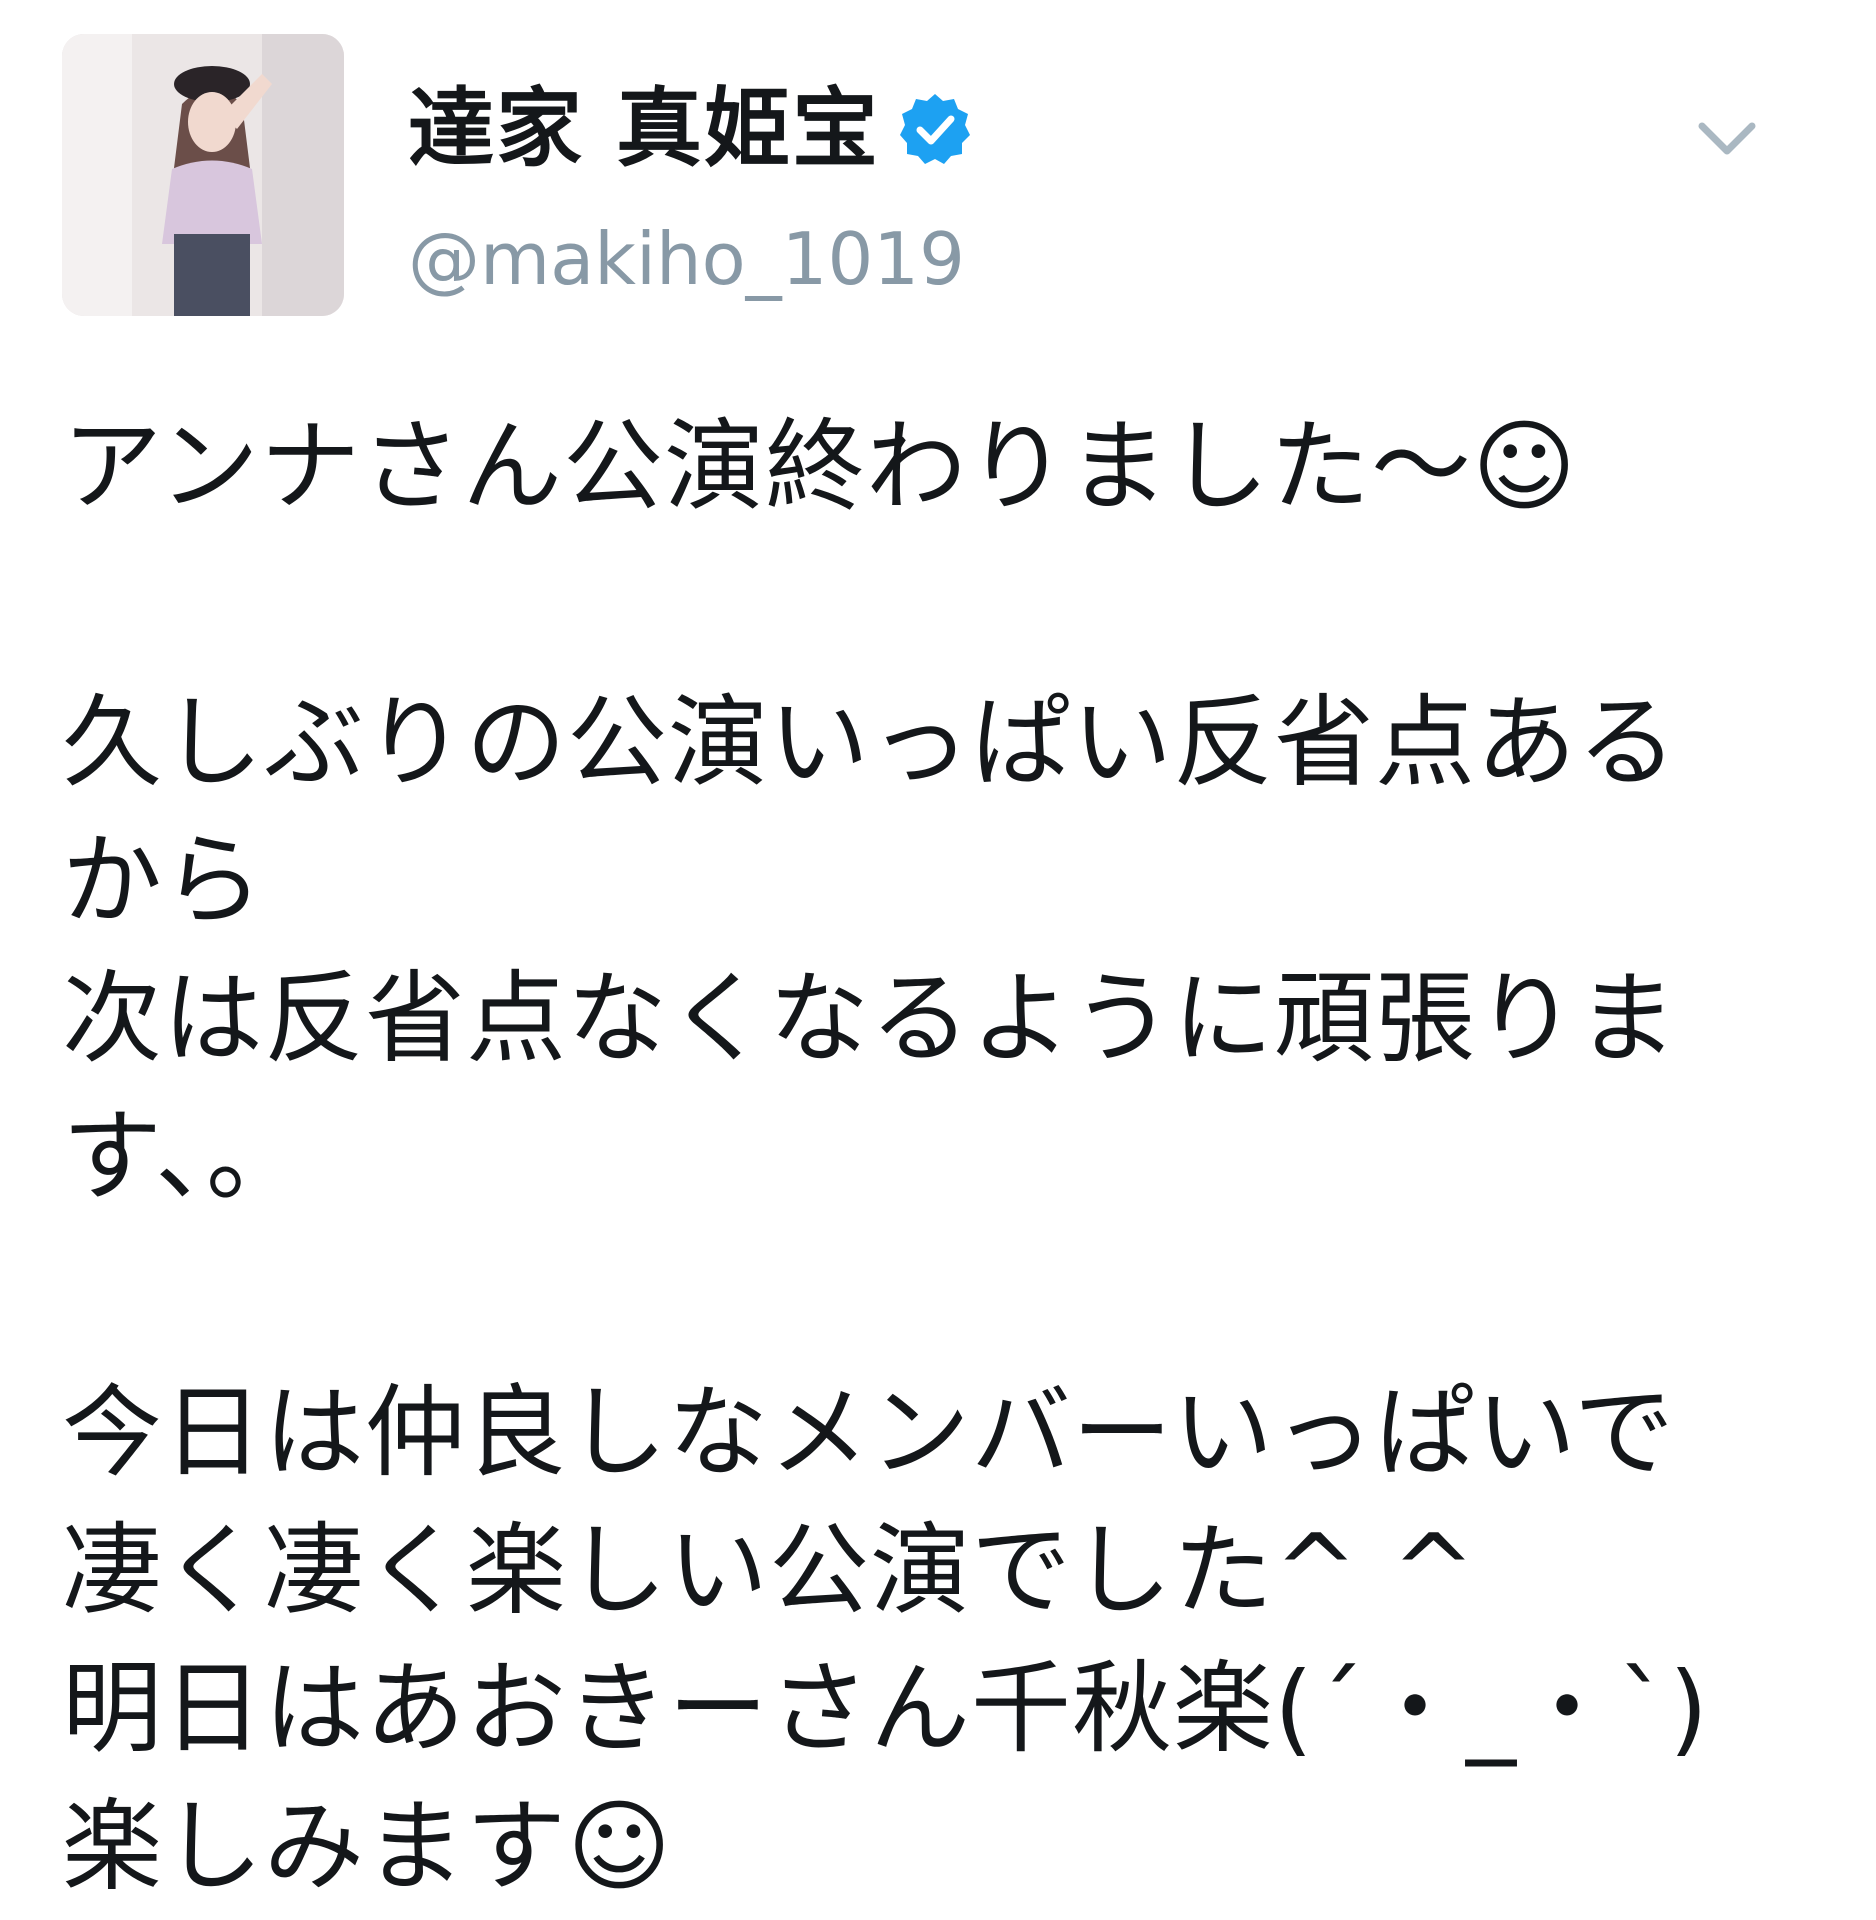  Describe the element at coordinates (934, 129) in the screenshot. I see `verified-badge-icon` at that location.